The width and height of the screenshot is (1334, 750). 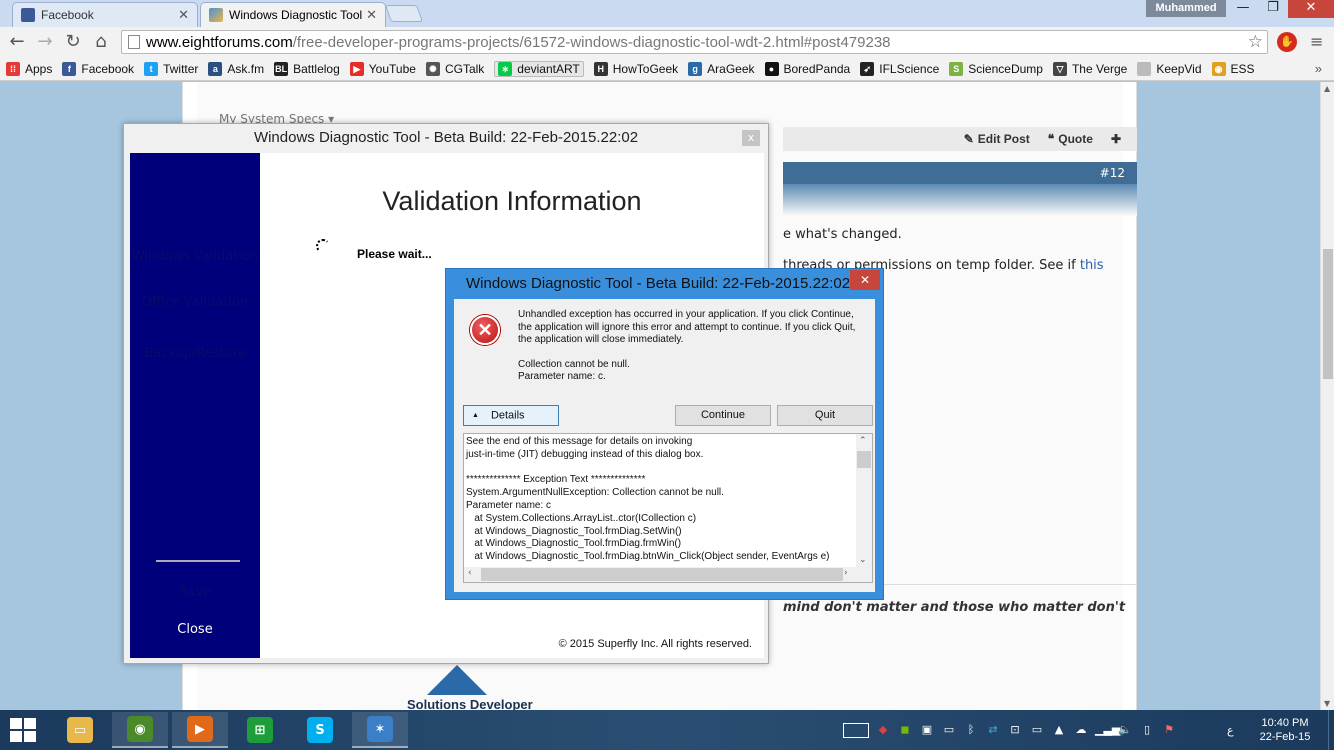 I want to click on adblock-extension-icon: ✋, so click(x=1287, y=42).